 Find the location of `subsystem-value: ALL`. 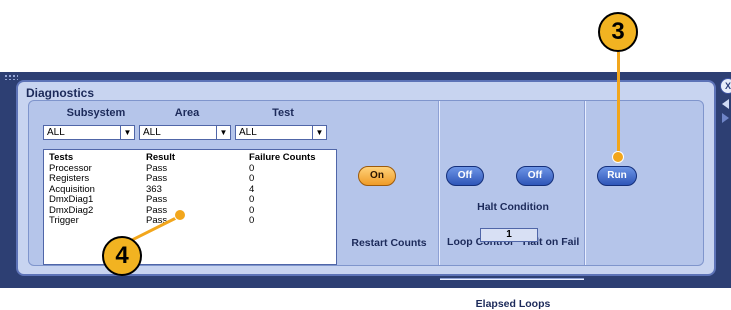

subsystem-value: ALL is located at coordinates (56, 132).